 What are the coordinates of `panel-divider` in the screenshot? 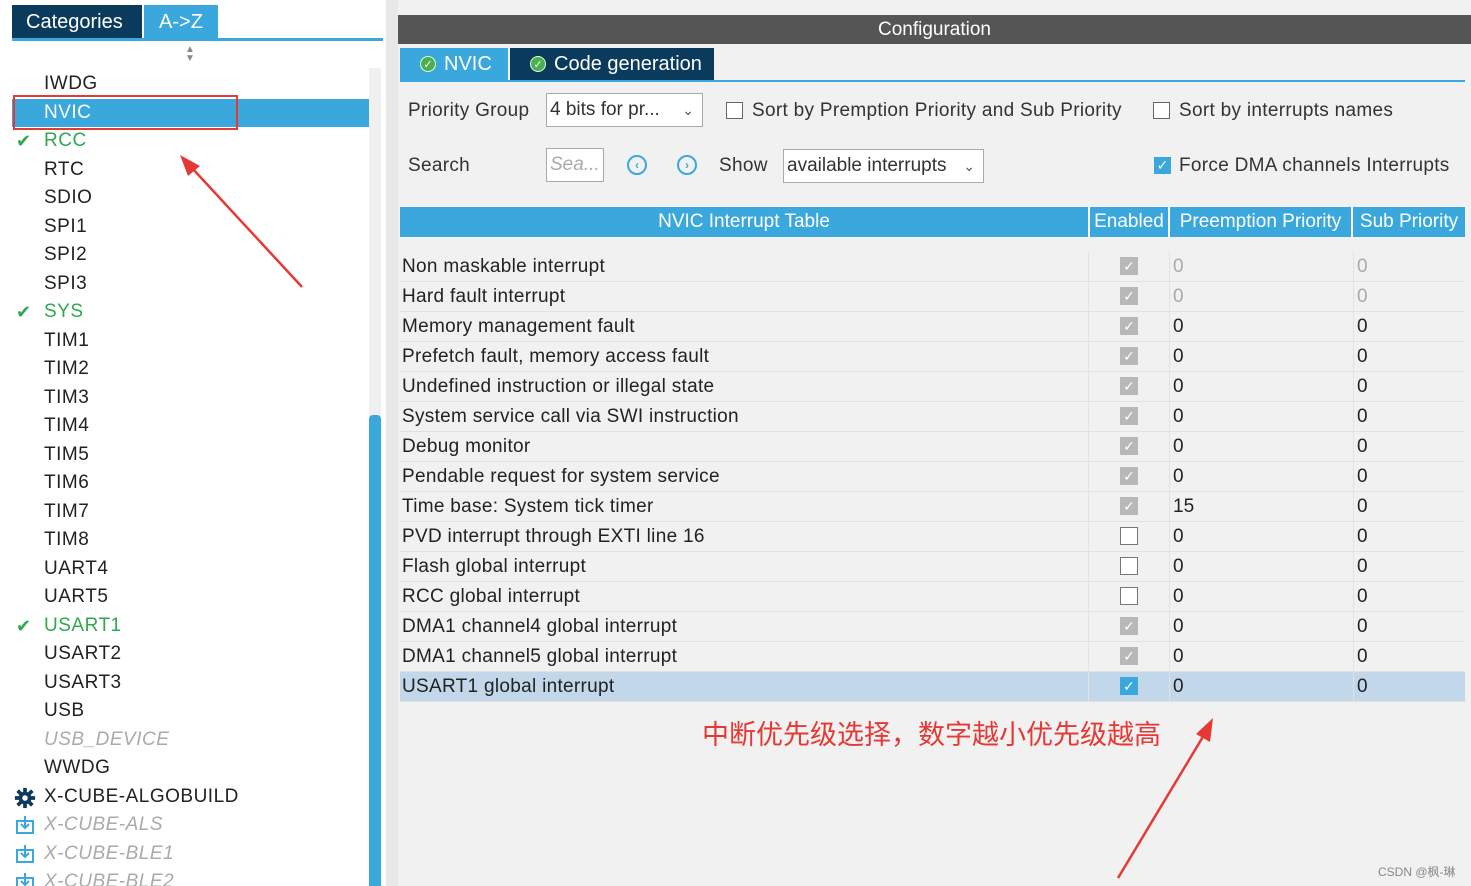 It's located at (392, 443).